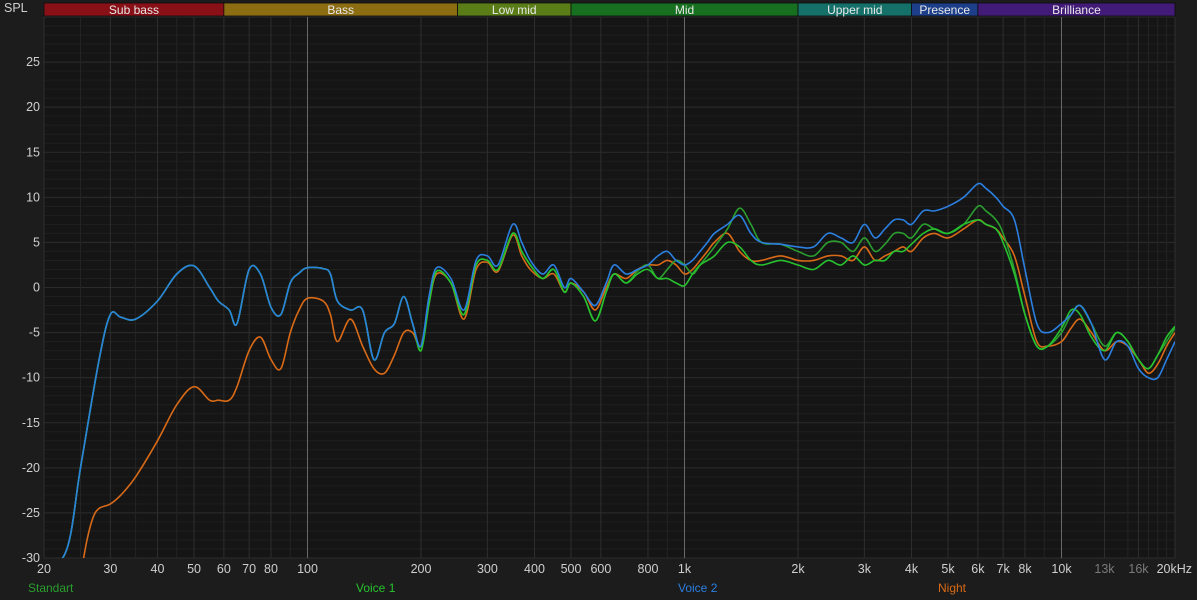 The width and height of the screenshot is (1197, 600). What do you see at coordinates (376, 588) in the screenshot?
I see `legend-item-voice-1: Voice 1` at bounding box center [376, 588].